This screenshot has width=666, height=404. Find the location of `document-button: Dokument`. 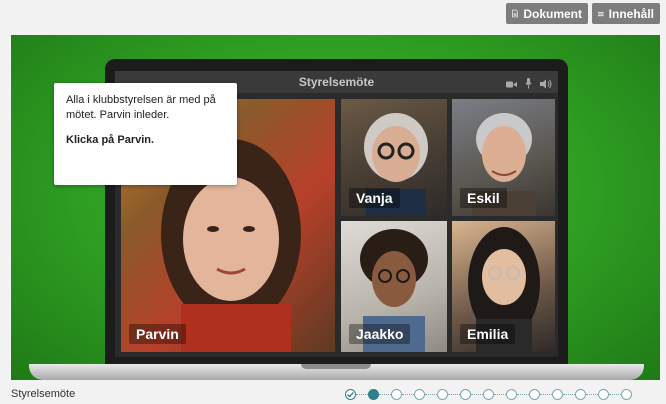

document-button: Dokument is located at coordinates (547, 13).